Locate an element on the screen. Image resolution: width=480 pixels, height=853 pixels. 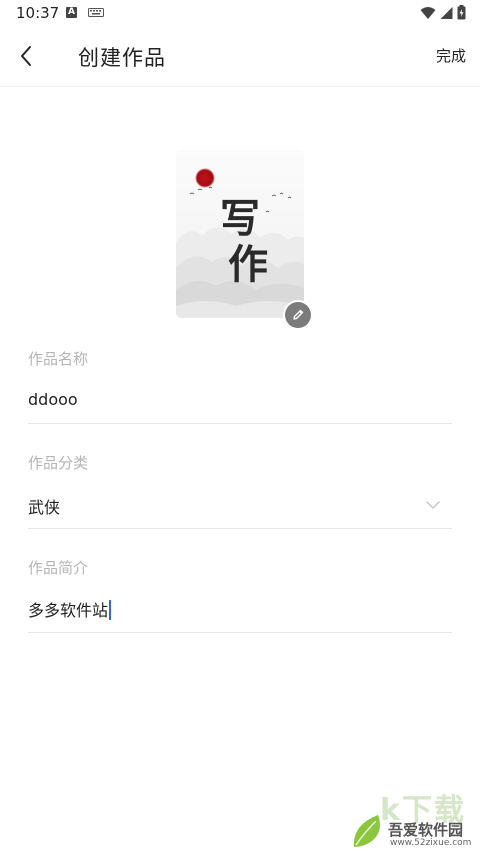
battery-icon is located at coordinates (461, 12).